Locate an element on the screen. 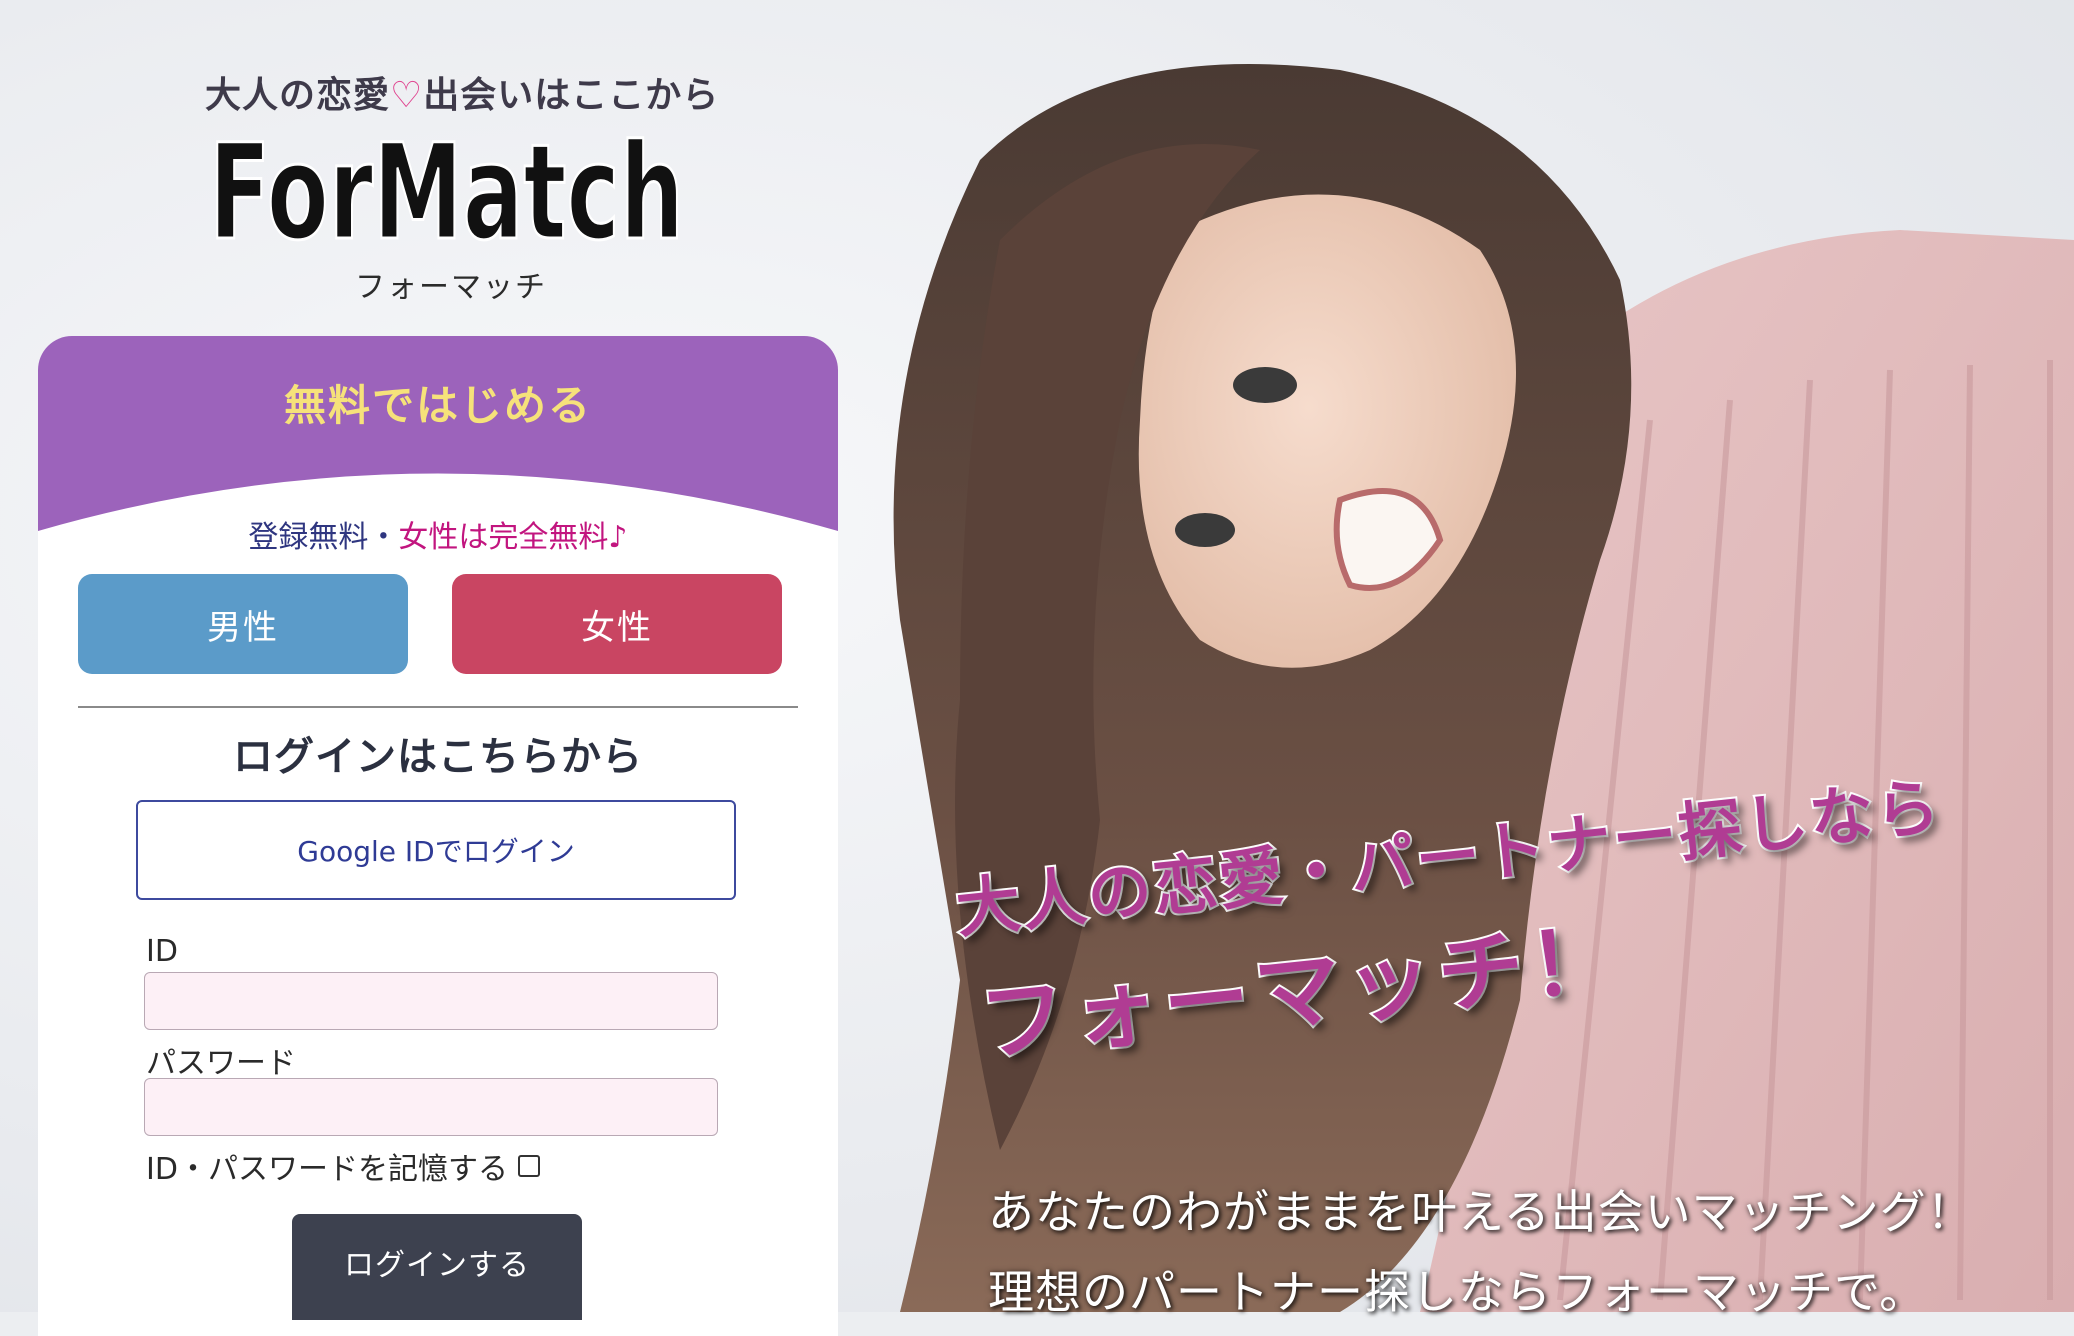 This screenshot has width=2074, height=1336. free-note-women: 女性は完全無料♪ is located at coordinates (513, 537).